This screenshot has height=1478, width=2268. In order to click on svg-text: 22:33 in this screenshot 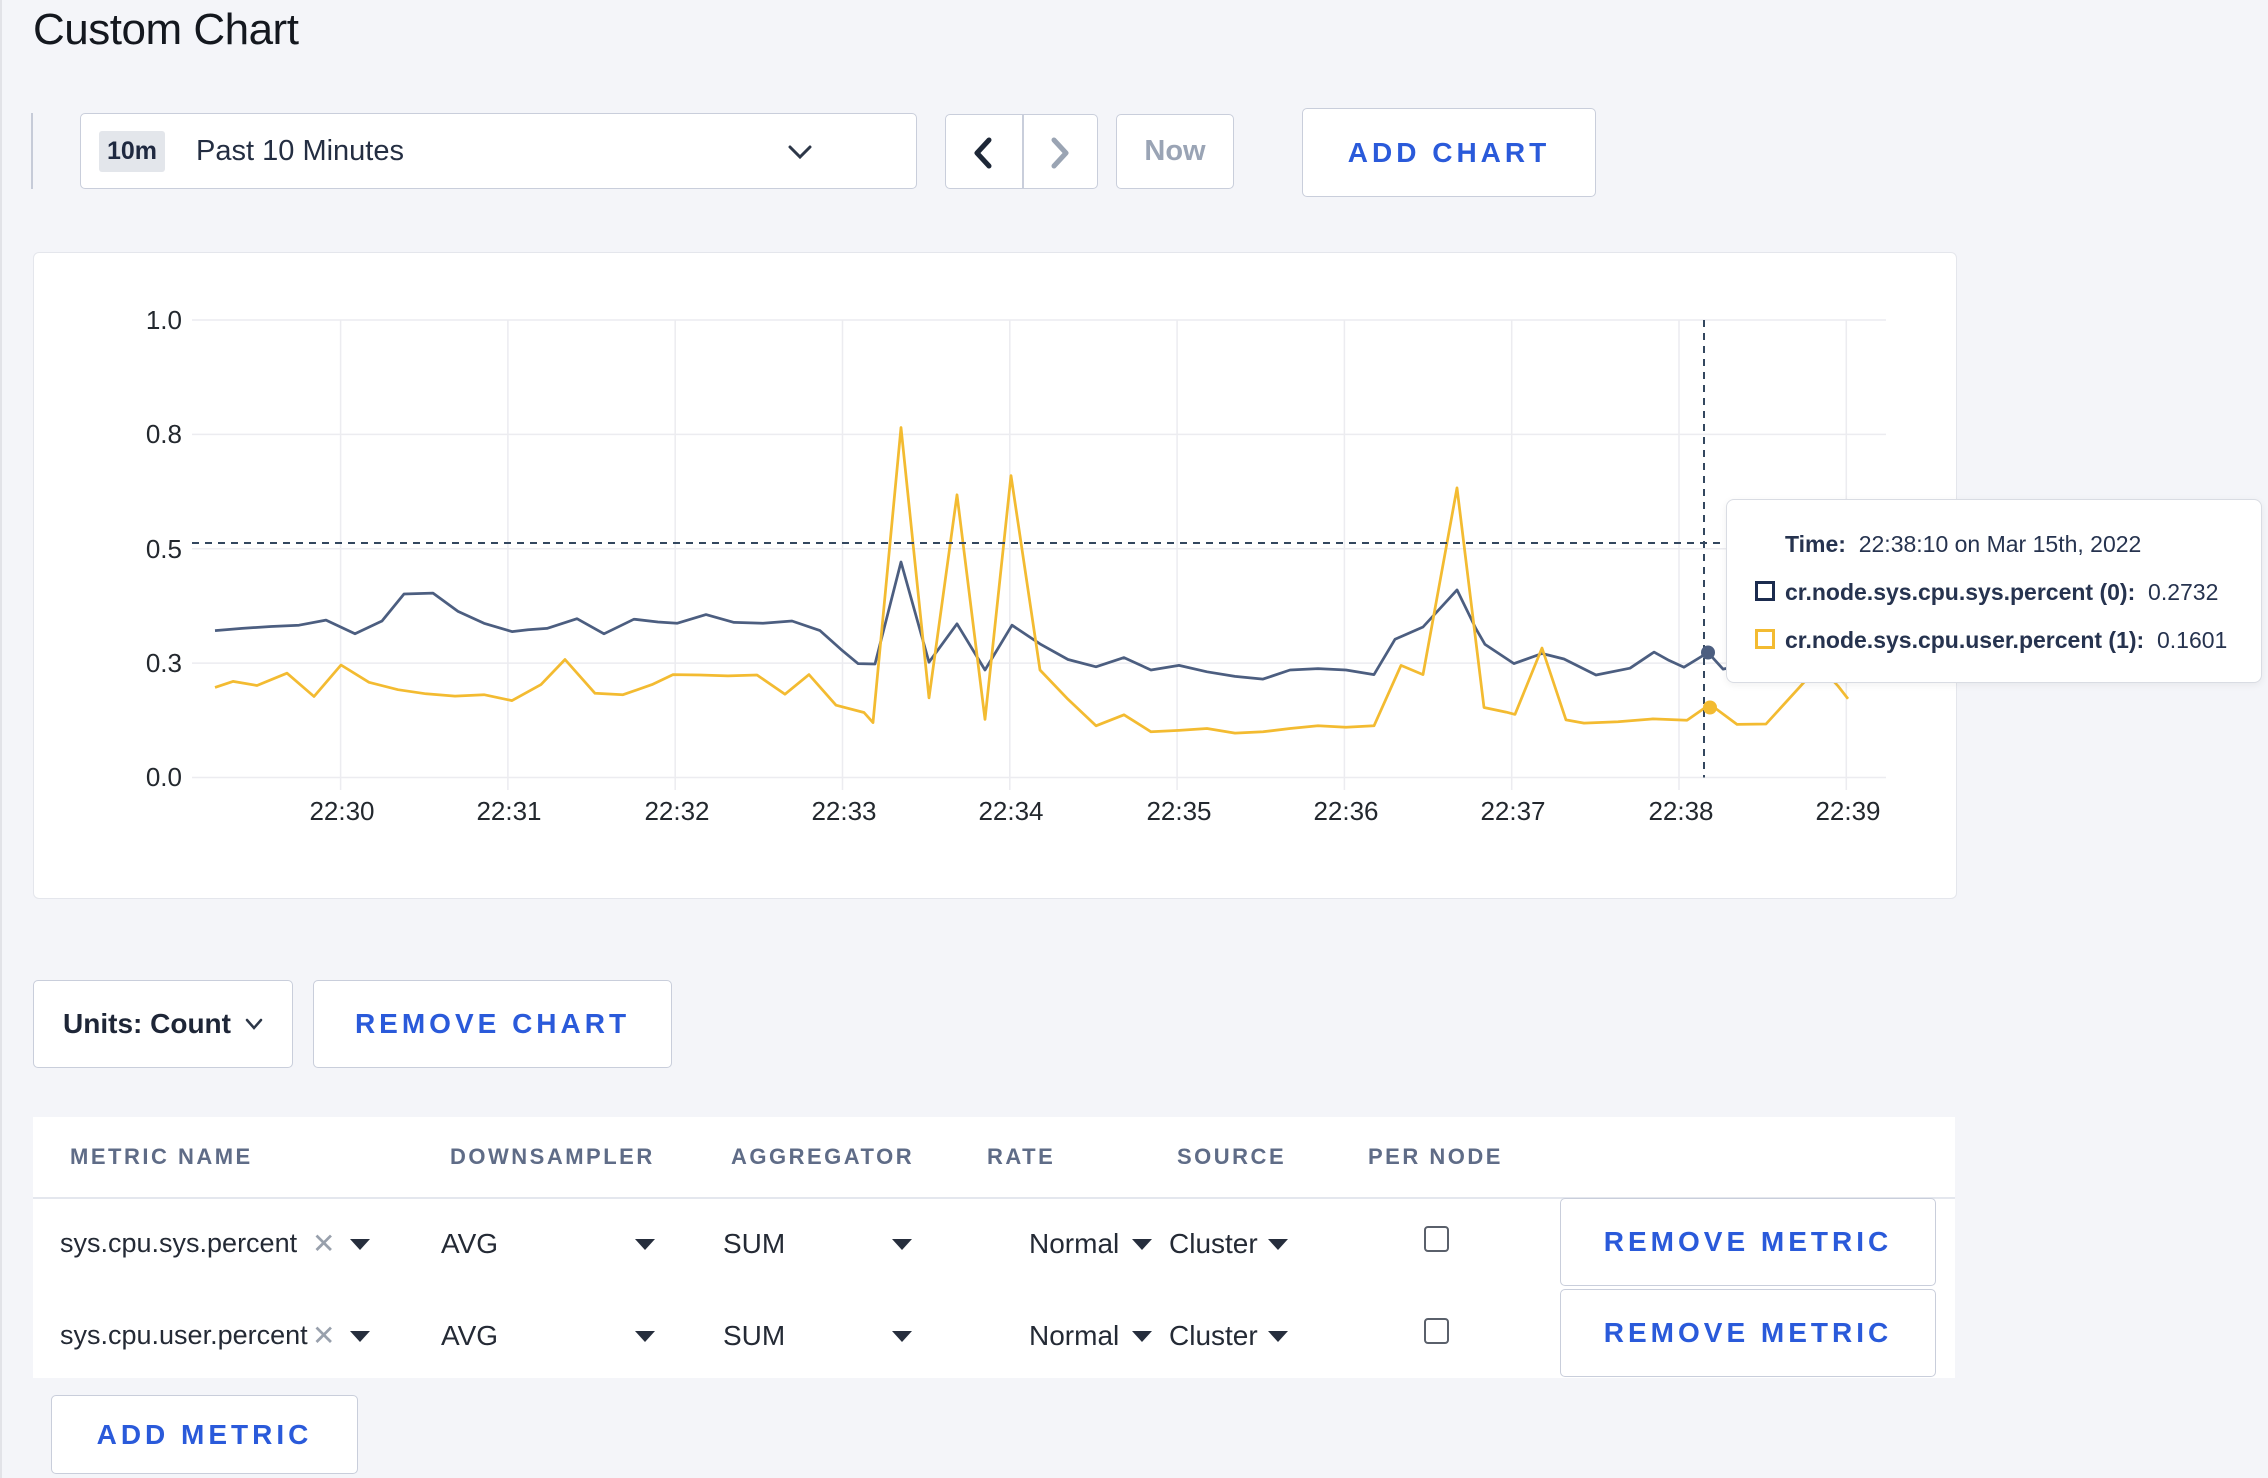, I will do `click(843, 811)`.